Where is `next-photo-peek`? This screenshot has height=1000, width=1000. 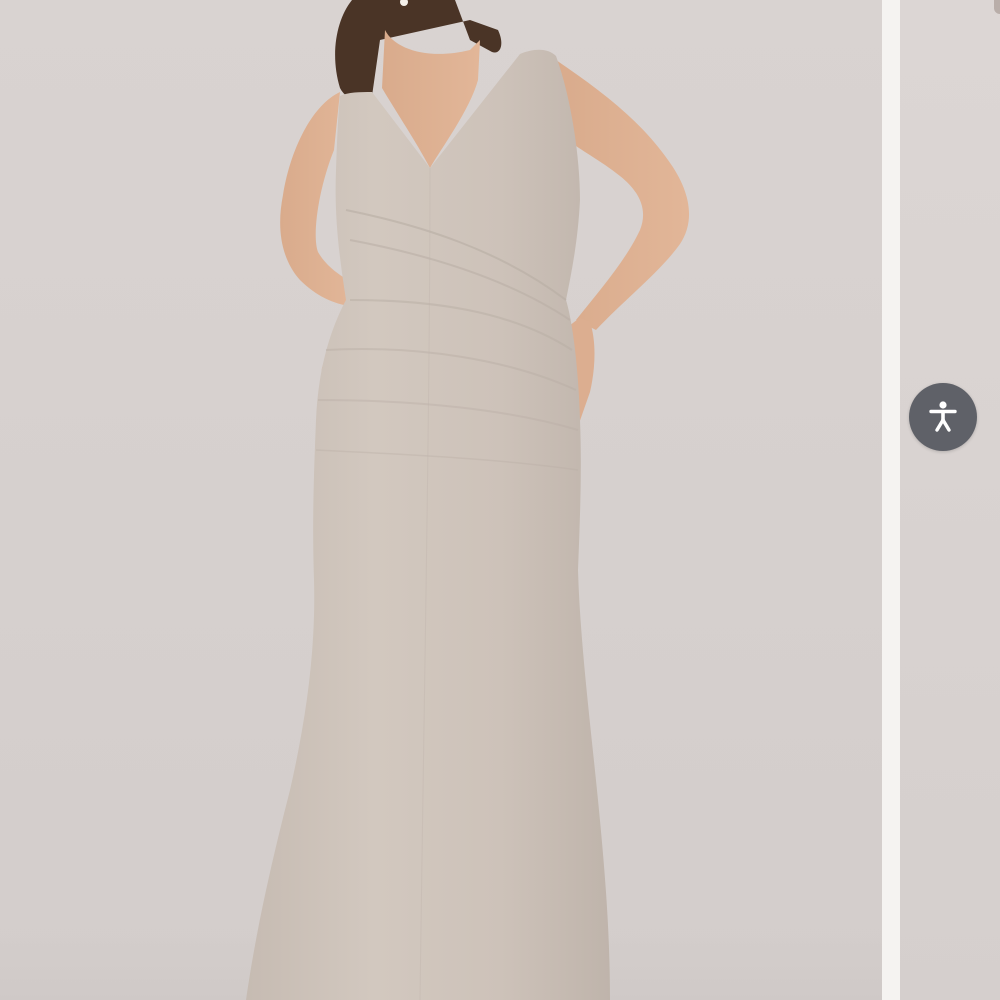 next-photo-peek is located at coordinates (997, 7).